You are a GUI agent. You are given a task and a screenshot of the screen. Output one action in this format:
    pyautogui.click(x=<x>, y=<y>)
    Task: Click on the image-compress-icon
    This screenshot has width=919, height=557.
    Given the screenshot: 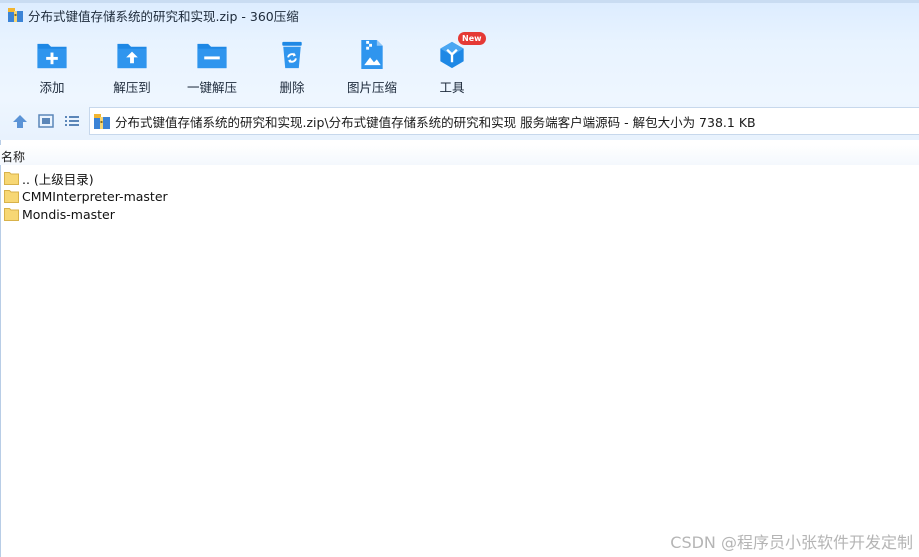 What is the action you would take?
    pyautogui.click(x=372, y=54)
    